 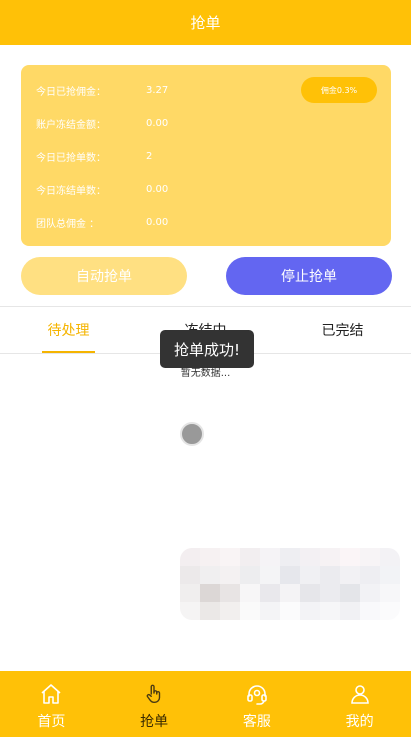 What do you see at coordinates (71, 191) in the screenshot?
I see `stat-label: 今日冻结单数：` at bounding box center [71, 191].